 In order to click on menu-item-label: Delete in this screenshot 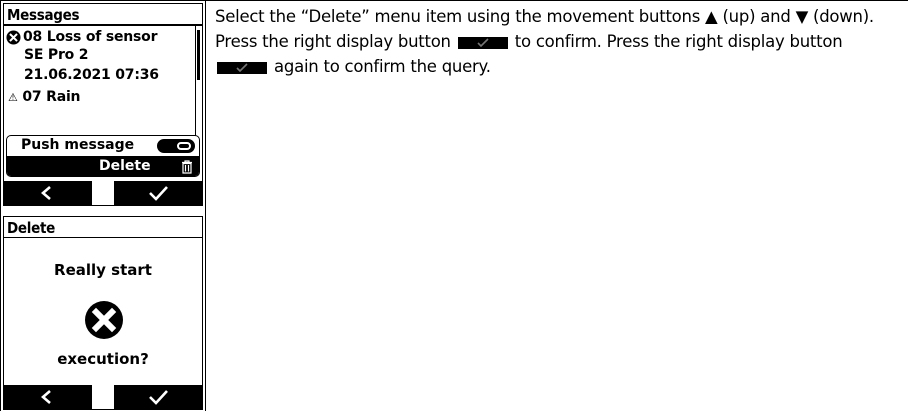, I will do `click(125, 166)`.